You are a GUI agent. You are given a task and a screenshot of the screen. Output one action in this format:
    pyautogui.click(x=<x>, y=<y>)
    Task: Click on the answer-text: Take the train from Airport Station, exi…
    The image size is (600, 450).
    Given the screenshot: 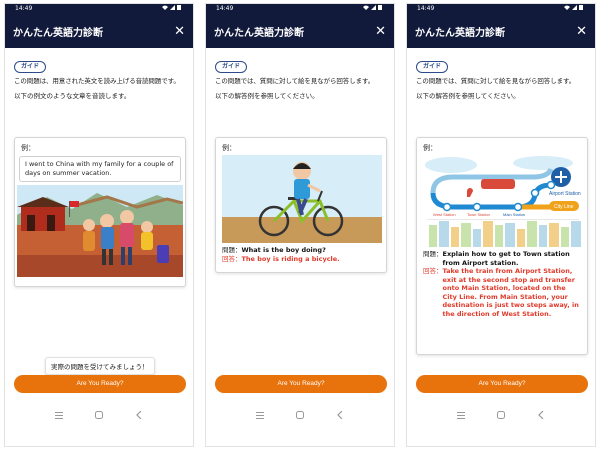 What is the action you would take?
    pyautogui.click(x=510, y=292)
    